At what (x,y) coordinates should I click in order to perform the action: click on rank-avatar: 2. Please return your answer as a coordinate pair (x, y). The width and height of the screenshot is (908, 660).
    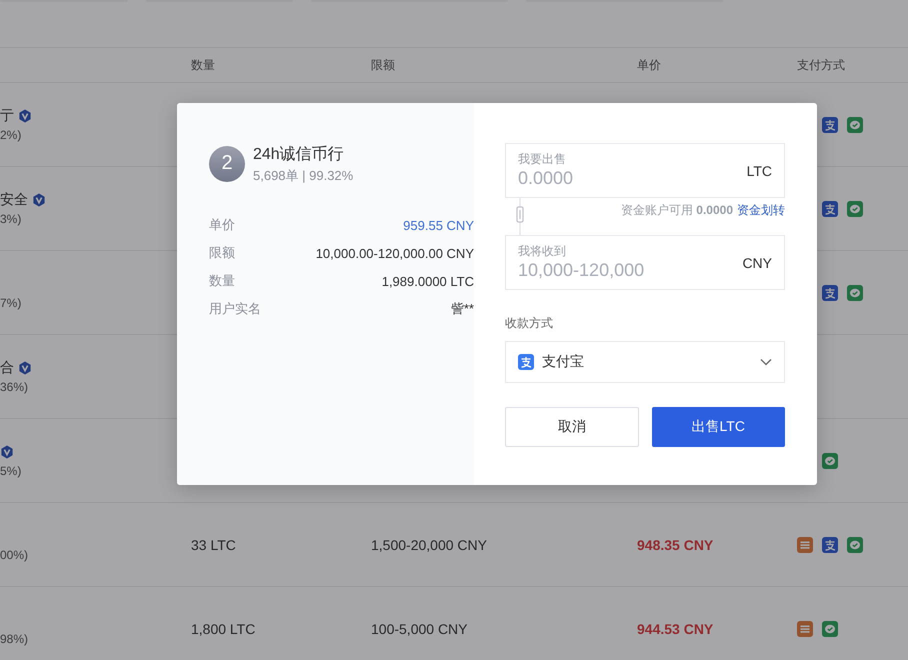
    Looking at the image, I should click on (227, 164).